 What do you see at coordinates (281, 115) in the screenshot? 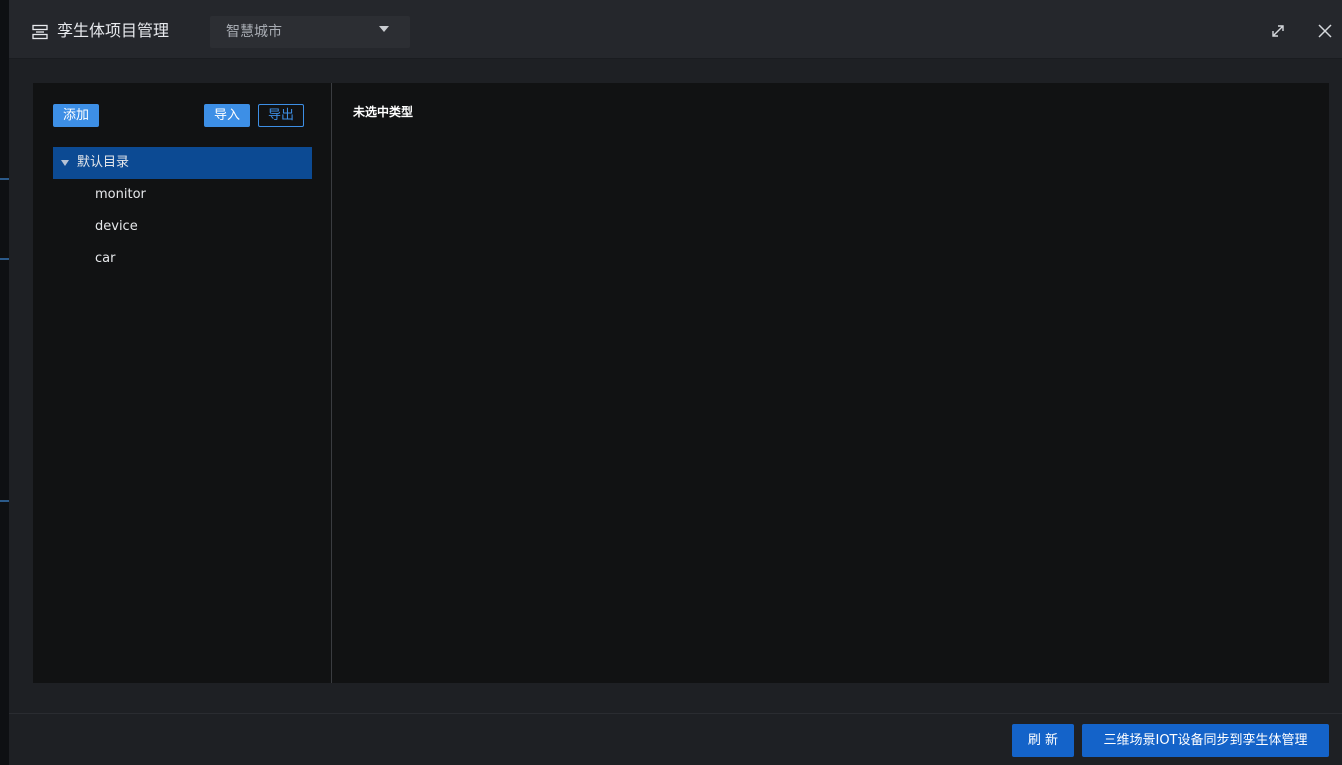
I see `export-button: 导出` at bounding box center [281, 115].